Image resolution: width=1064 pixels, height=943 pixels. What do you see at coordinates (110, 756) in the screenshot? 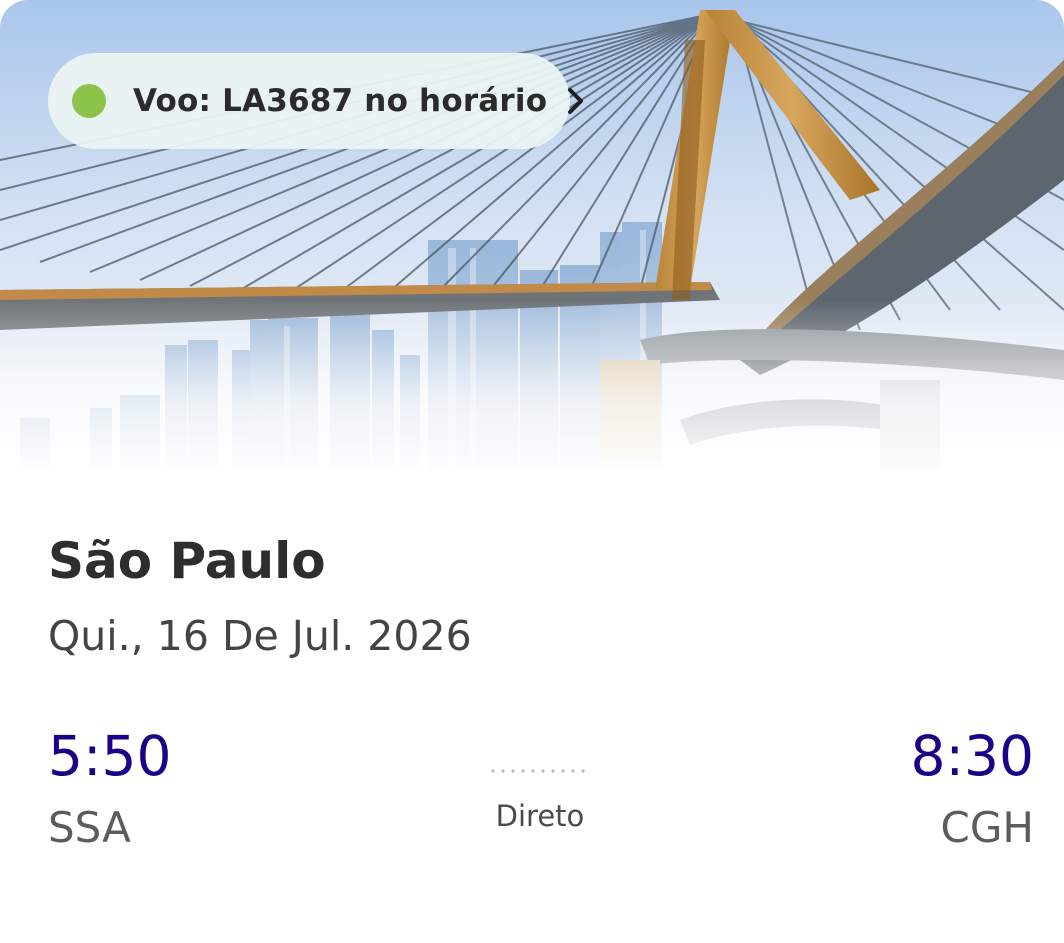
I see `departure-time: 5:50` at bounding box center [110, 756].